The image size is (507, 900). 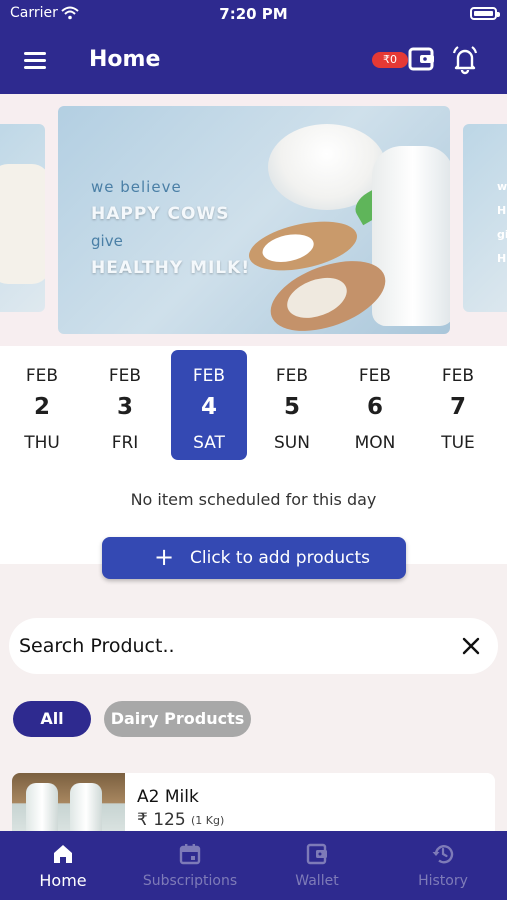 I want to click on date-item-selected: FEB 4 SAT, so click(x=209, y=405).